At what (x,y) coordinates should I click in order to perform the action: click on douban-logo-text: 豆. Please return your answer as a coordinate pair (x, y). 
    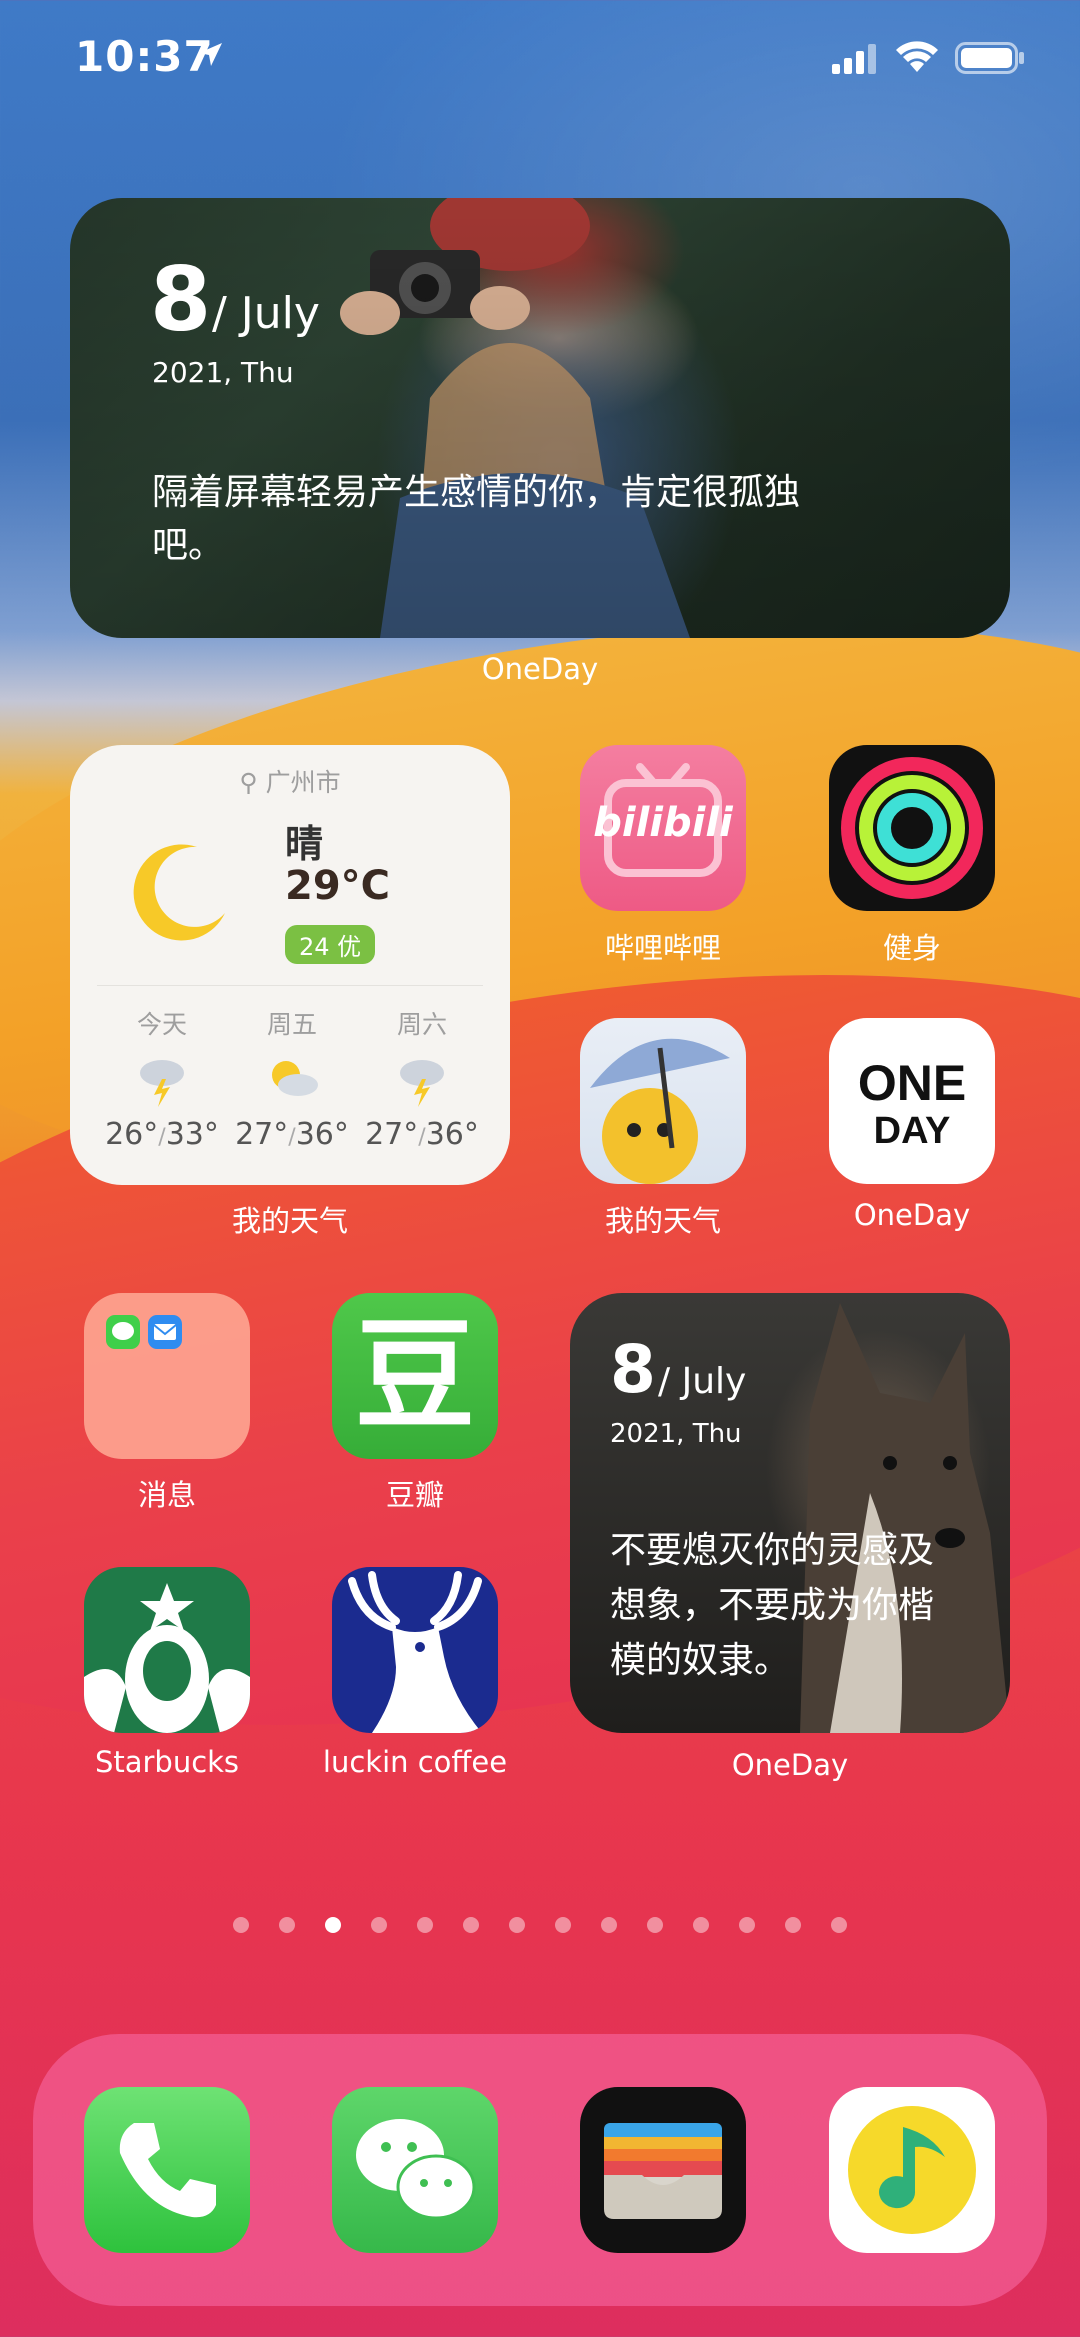
    Looking at the image, I should click on (415, 1376).